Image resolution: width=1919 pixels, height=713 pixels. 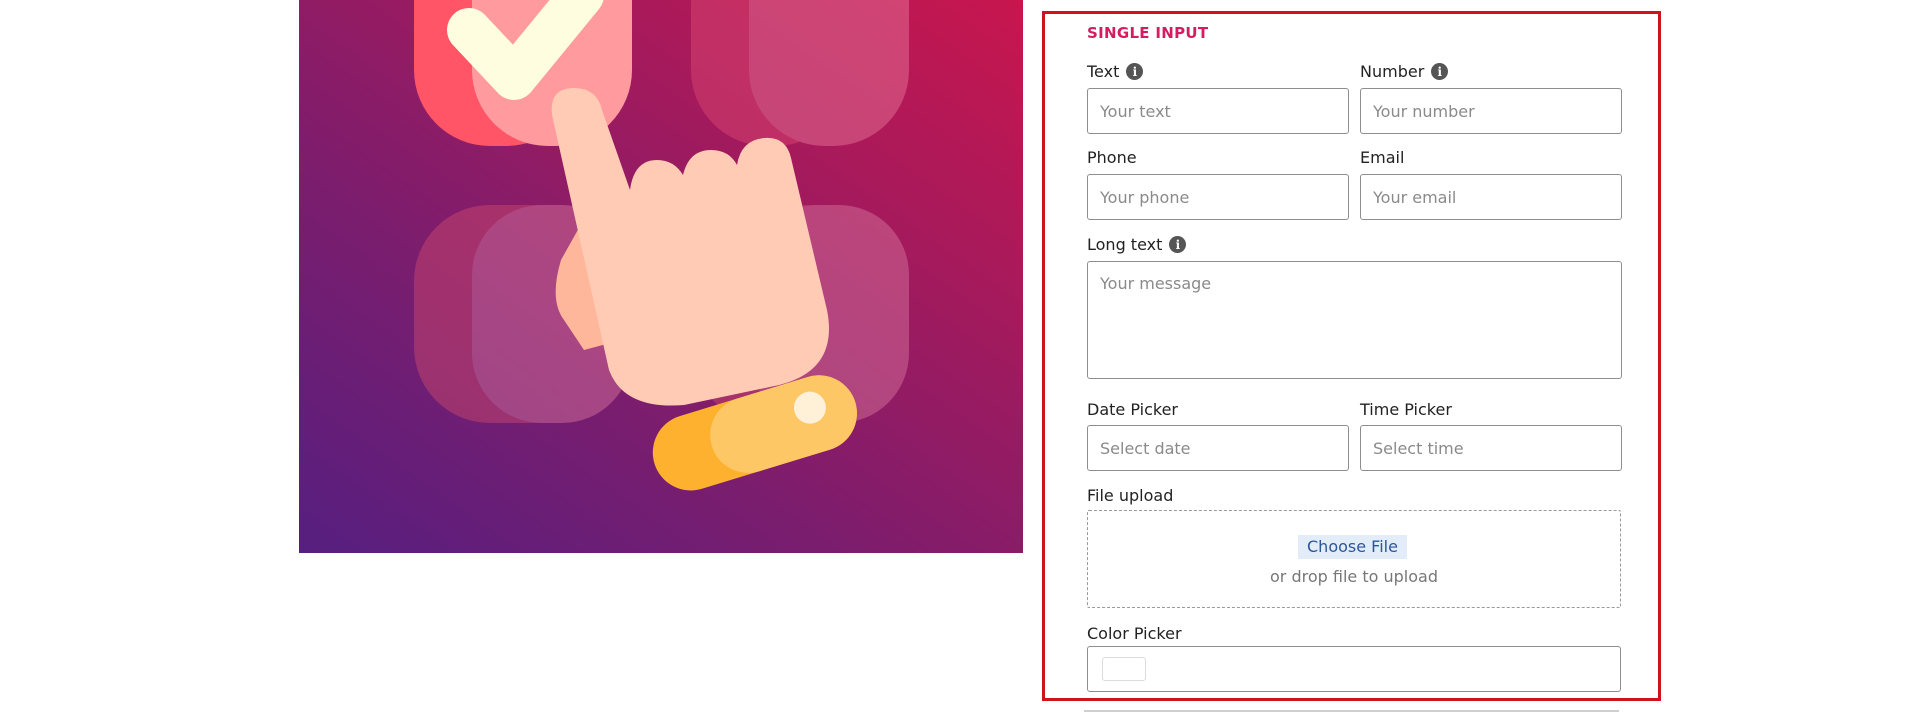 I want to click on drop-hint: or drop file to upload, so click(x=1354, y=576).